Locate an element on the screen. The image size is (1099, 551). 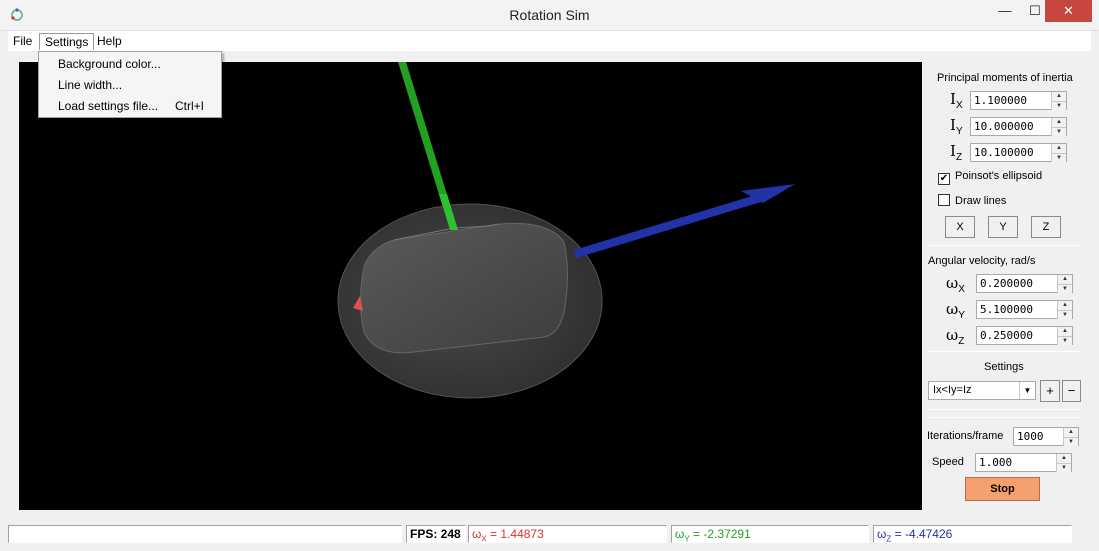
wz-value: 0.250000 is located at coordinates (1006, 335).